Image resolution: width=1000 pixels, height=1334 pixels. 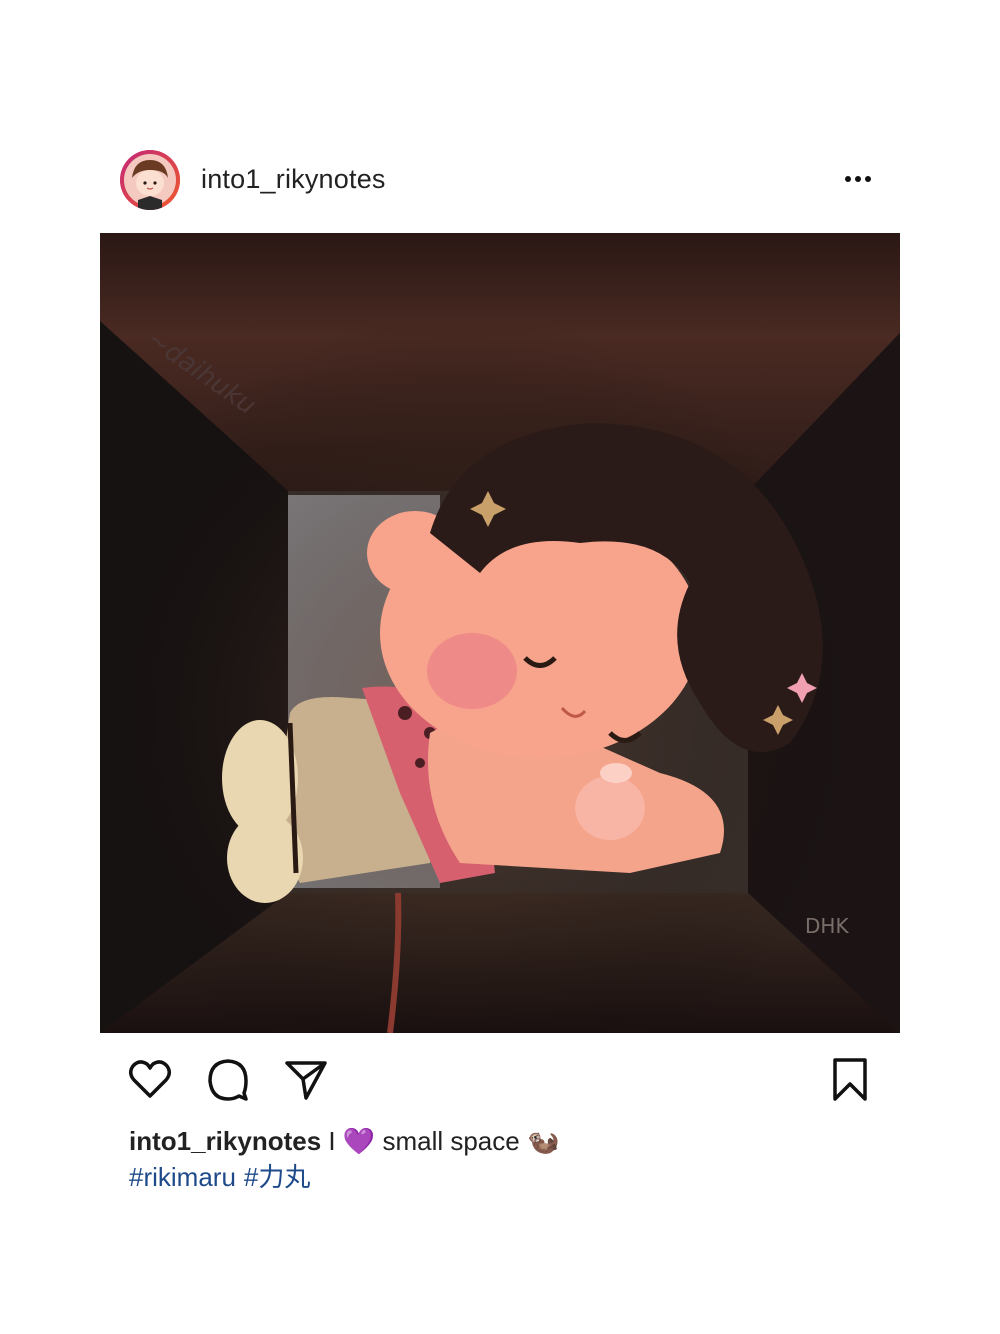 What do you see at coordinates (277, 1177) in the screenshot?
I see `hashtag-rikimaru-kanji: #力丸` at bounding box center [277, 1177].